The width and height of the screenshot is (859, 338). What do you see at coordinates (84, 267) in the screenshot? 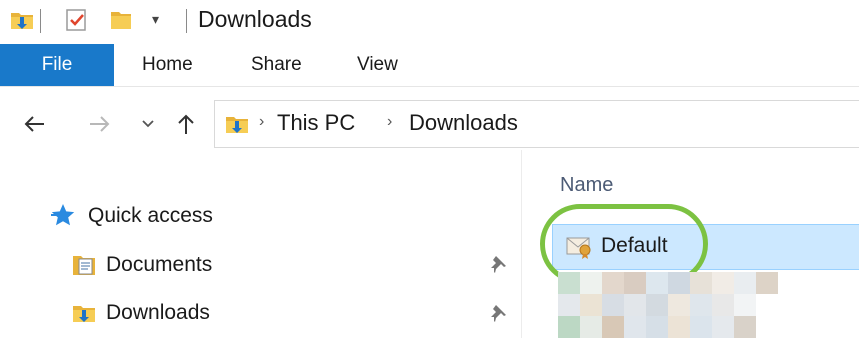
I see `documents-folder-icon` at bounding box center [84, 267].